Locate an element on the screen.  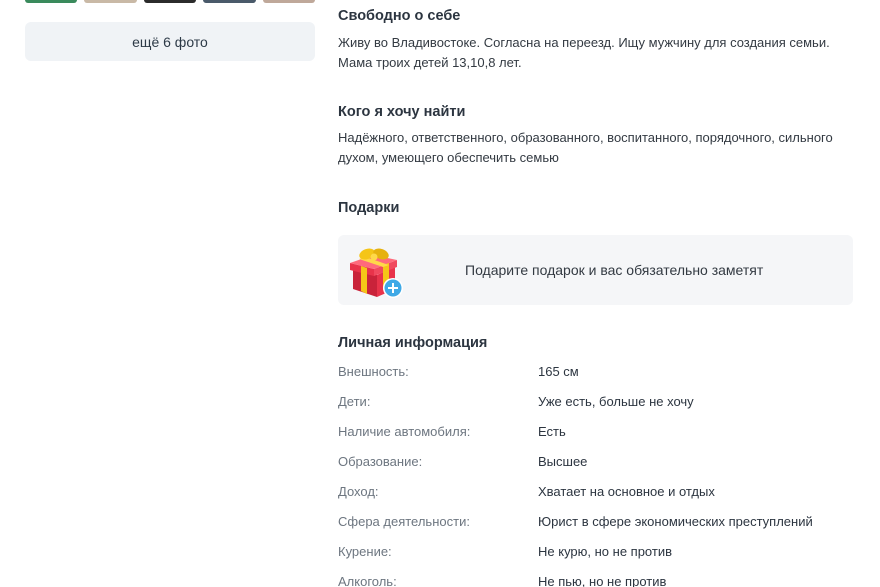
personal-info-title: Личная информация is located at coordinates (413, 343).